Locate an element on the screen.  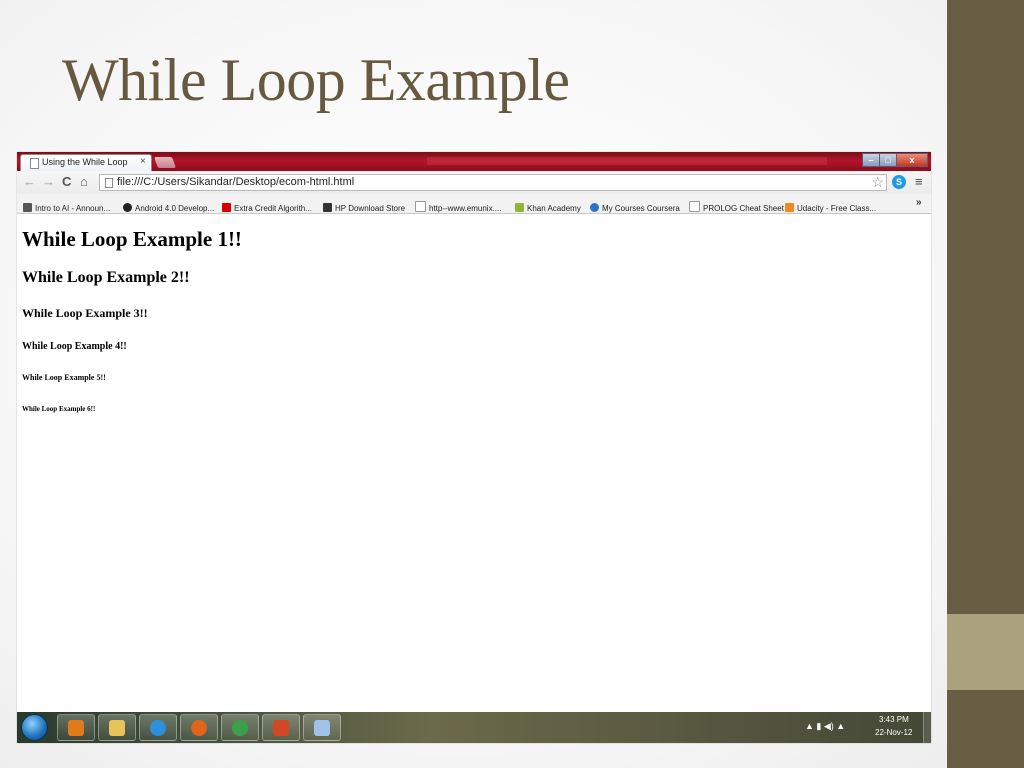
file-explorer-icon is located at coordinates (117, 728).